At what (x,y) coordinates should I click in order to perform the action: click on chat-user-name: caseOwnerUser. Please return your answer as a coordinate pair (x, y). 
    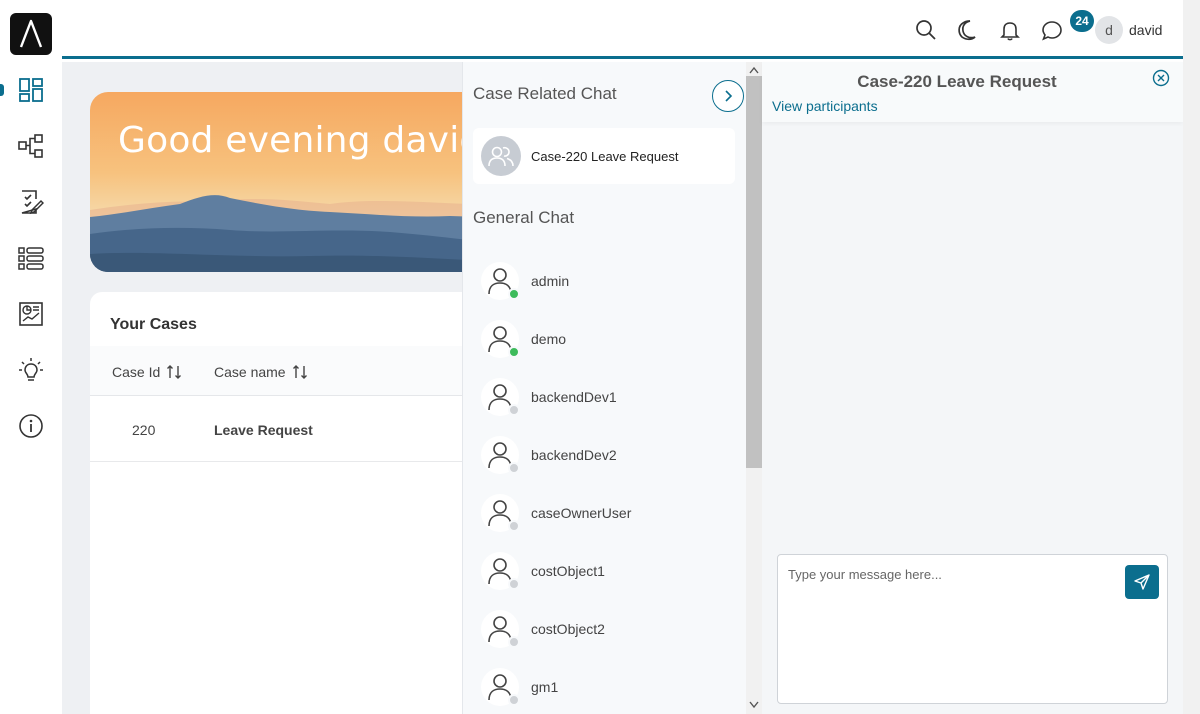
    Looking at the image, I should click on (581, 513).